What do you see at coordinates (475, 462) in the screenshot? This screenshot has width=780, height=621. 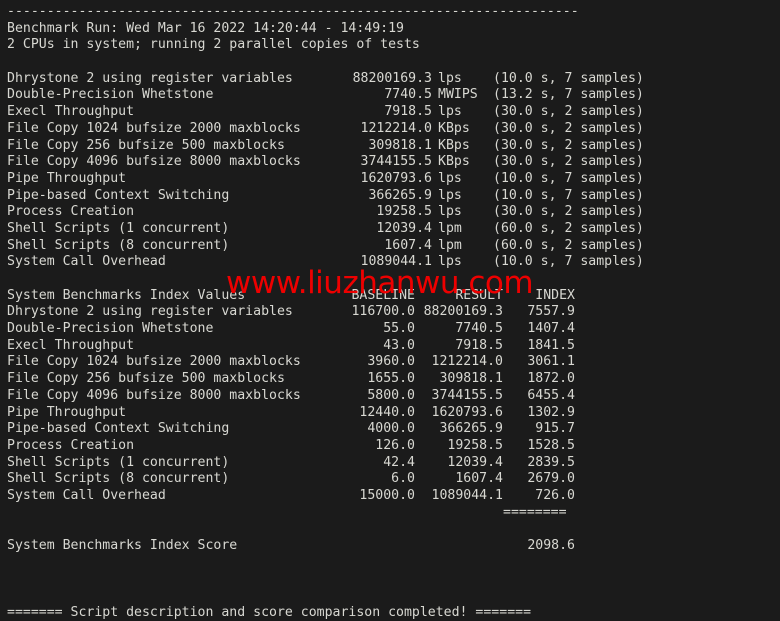 I see `index-result: 12039.4` at bounding box center [475, 462].